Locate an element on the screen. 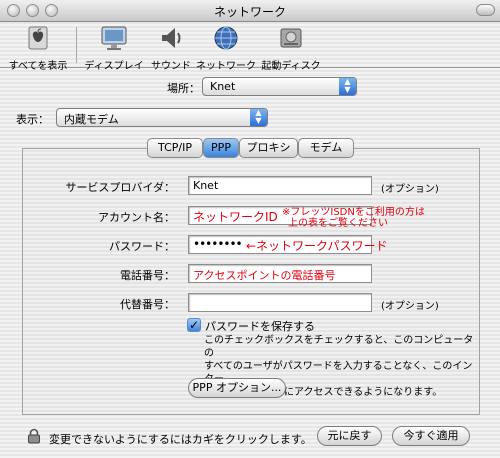 This screenshot has height=458, width=500. tab-ppp: PPP is located at coordinates (221, 148).